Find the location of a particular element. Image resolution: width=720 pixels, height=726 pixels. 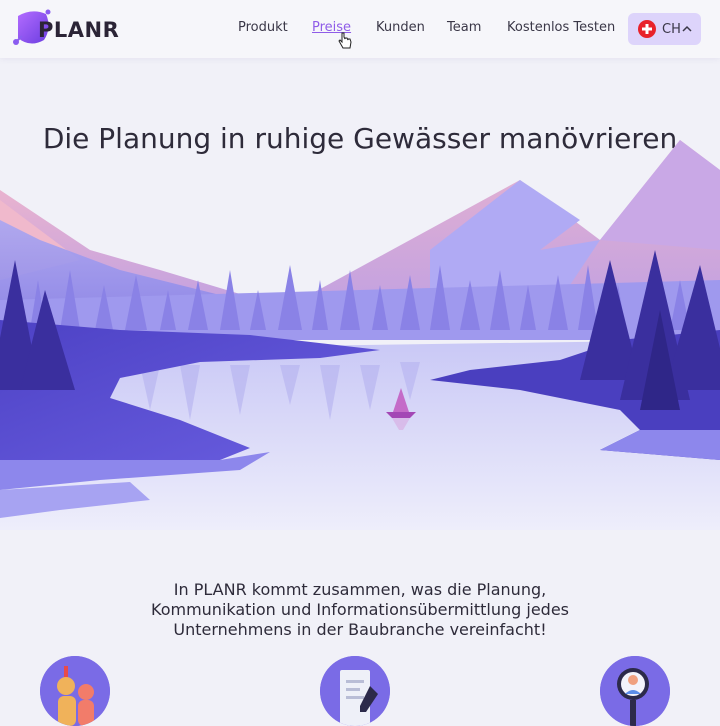

nav-kunden: Kunden is located at coordinates (400, 27).